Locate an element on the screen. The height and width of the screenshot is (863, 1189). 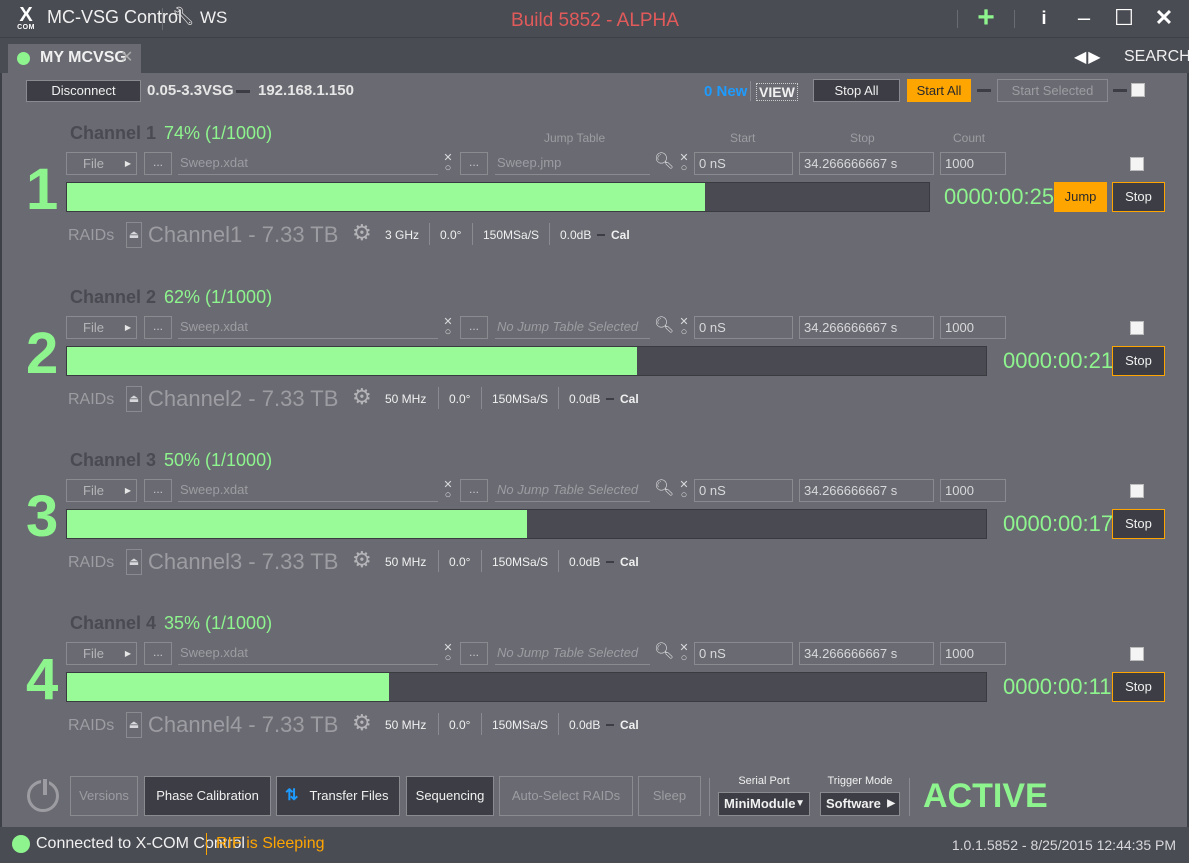
workspace-label: WS is located at coordinates (213, 18).